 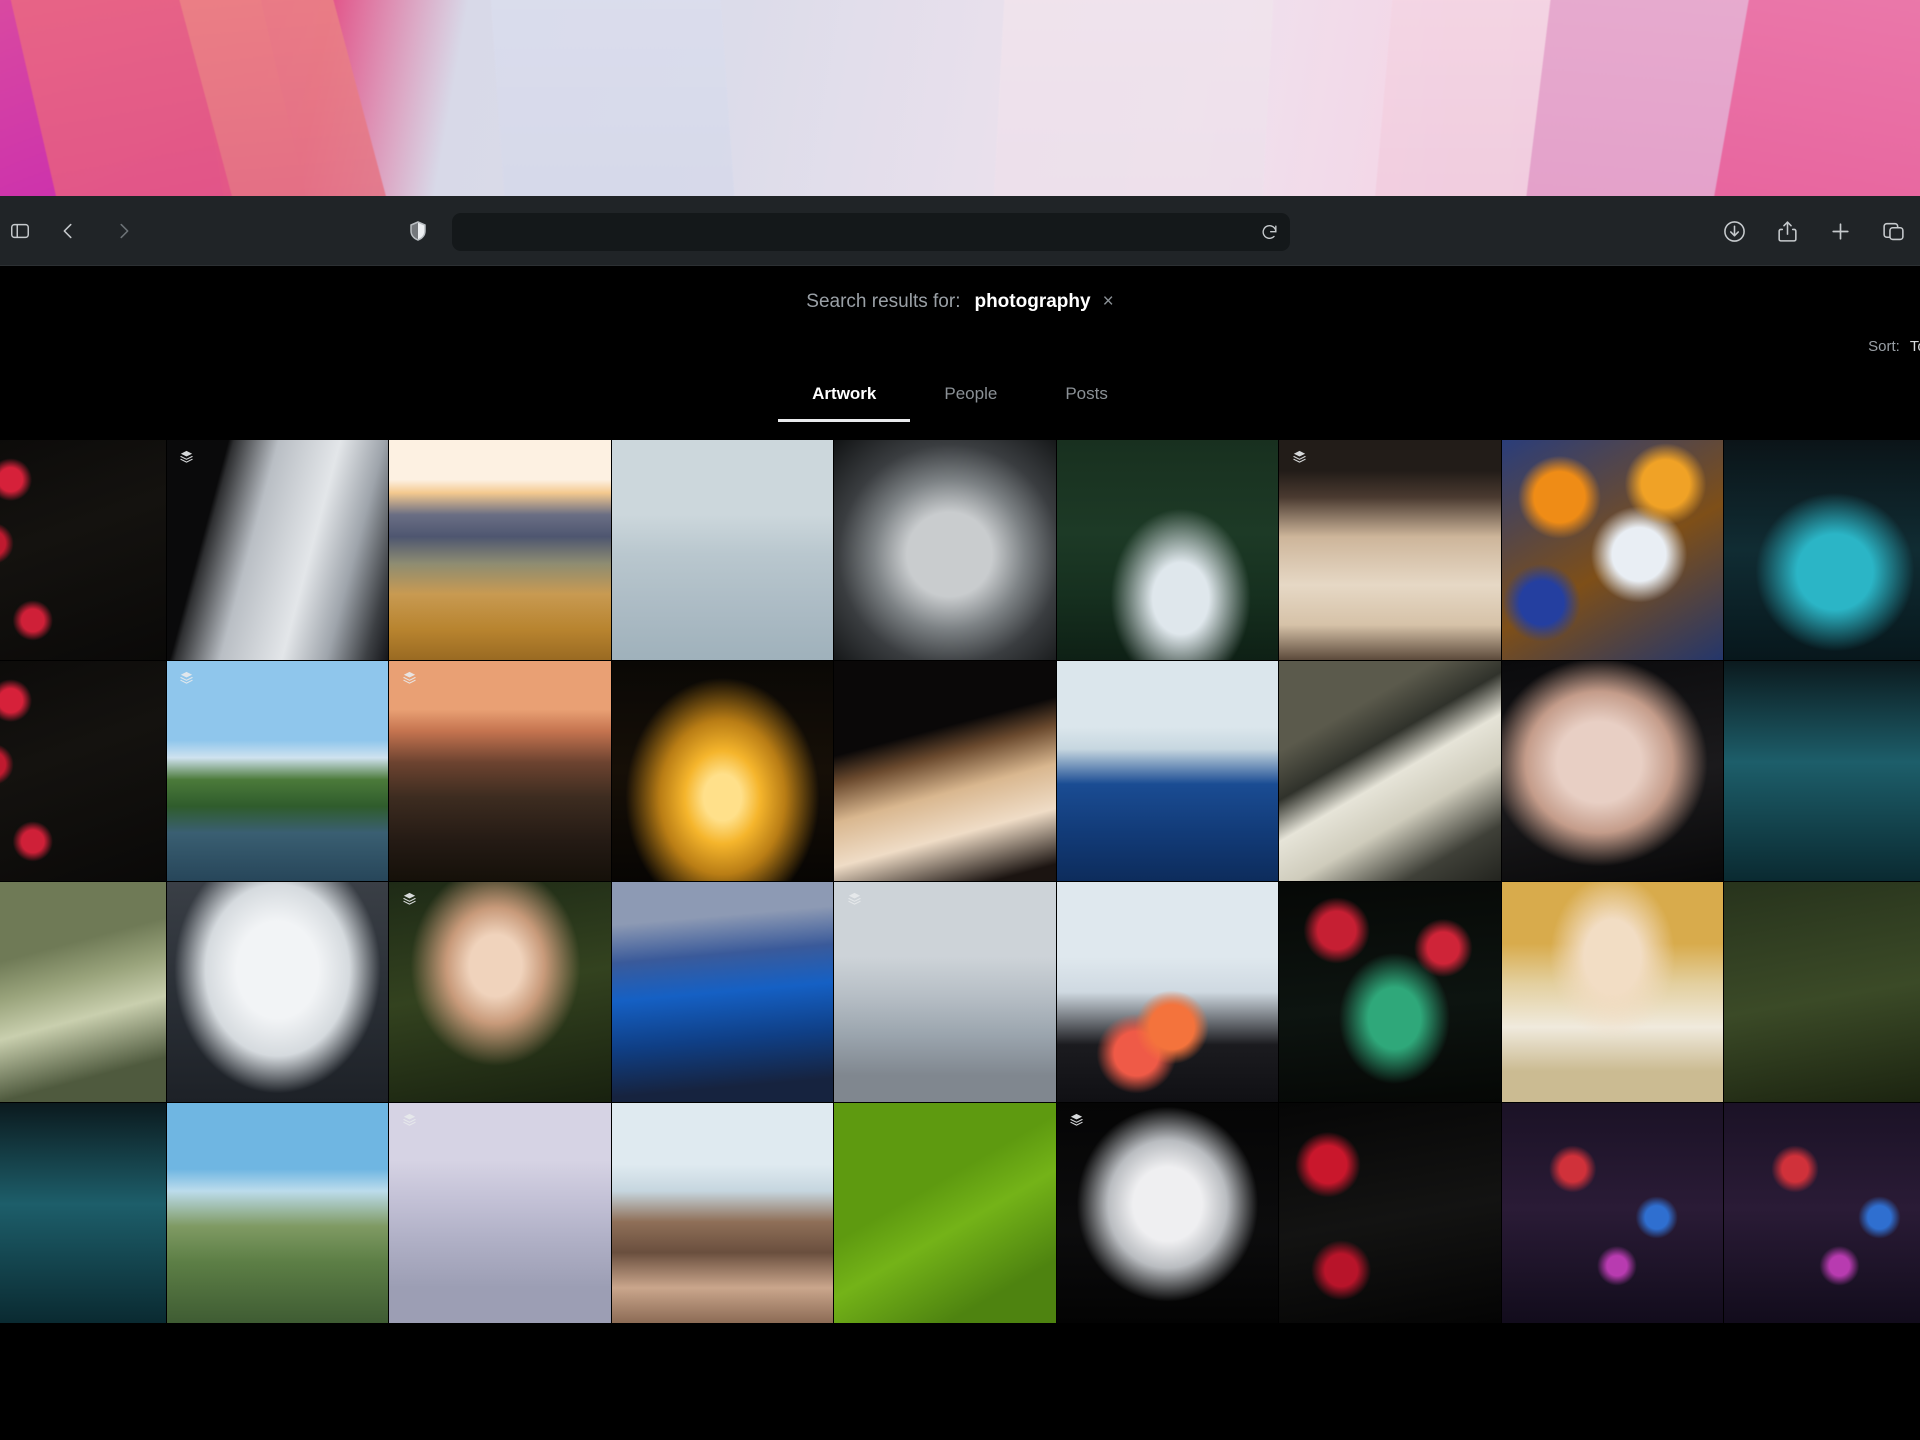 I want to click on artwork-green-hair-mermaid-roses, so click(x=1390, y=992).